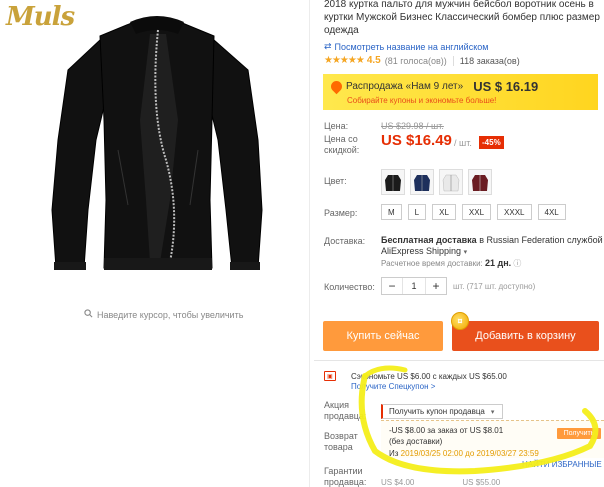 The image size is (604, 487). I want to click on divider, so click(453, 60).